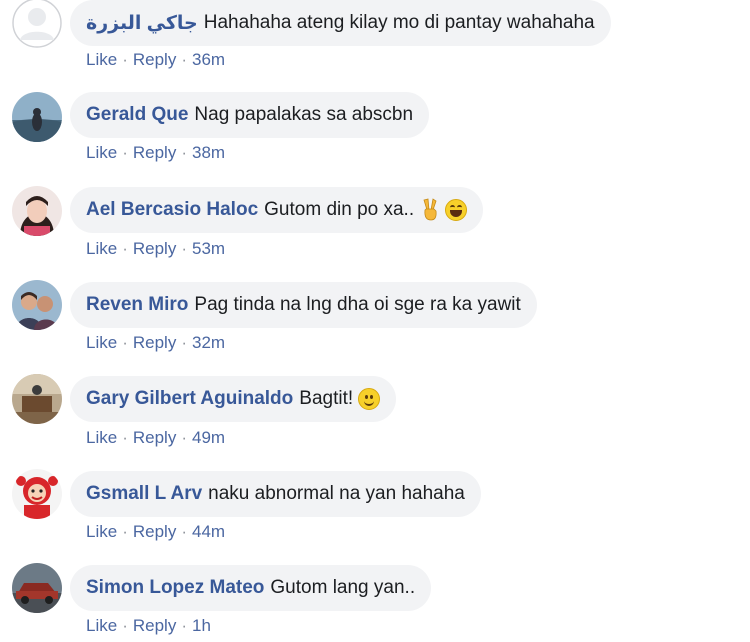 This screenshot has width=750, height=642. I want to click on comment-bubble: Gsmall L Arv naku abnormal na yan hahaha, so click(275, 494).